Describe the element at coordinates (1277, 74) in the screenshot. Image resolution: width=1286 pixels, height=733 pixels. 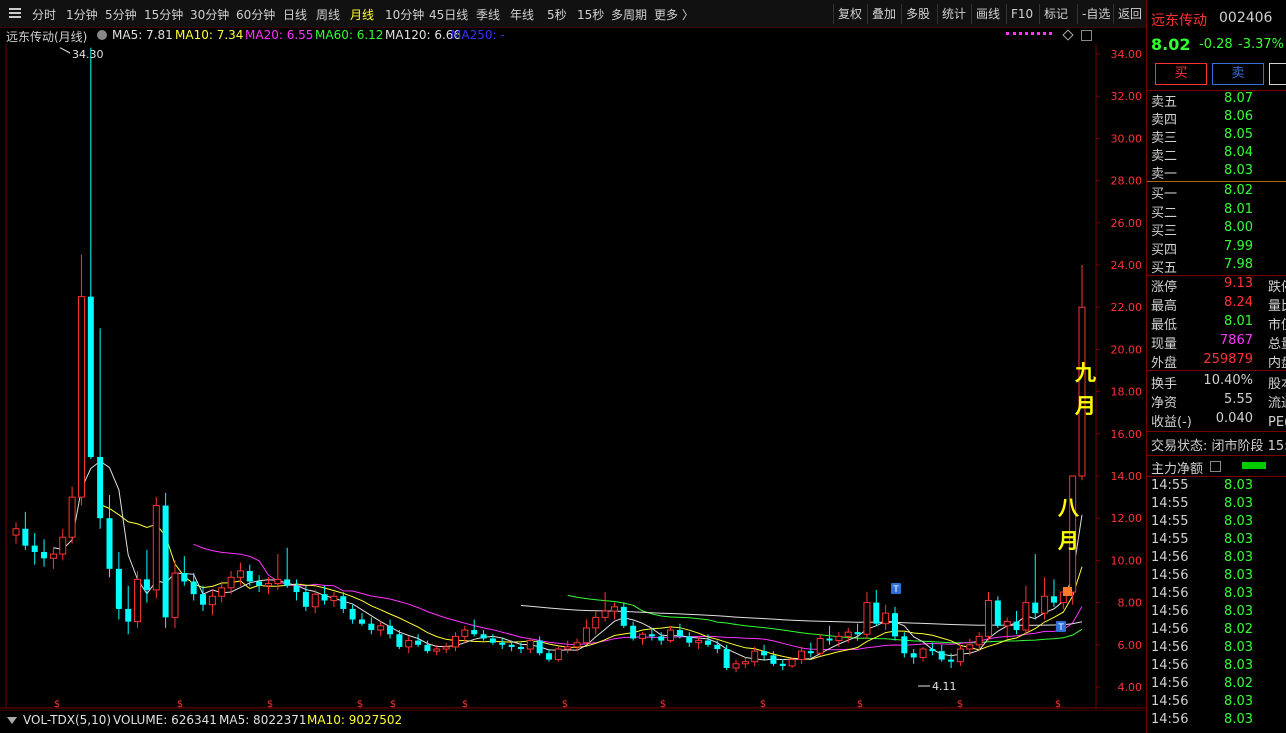
I see `more-trade-button` at that location.